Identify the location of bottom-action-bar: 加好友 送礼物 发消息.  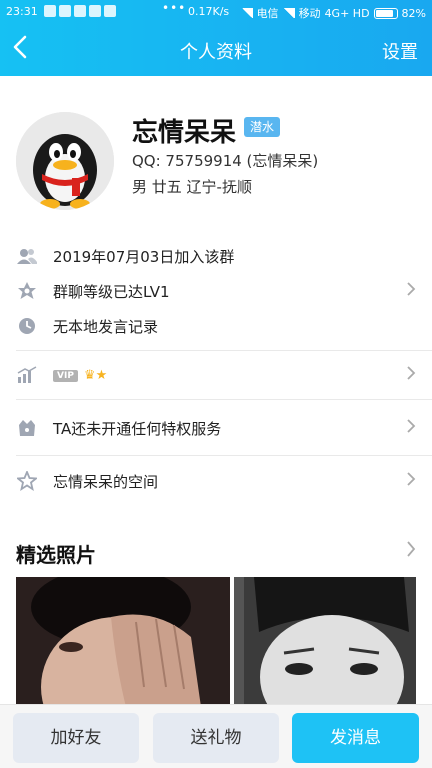
(216, 736).